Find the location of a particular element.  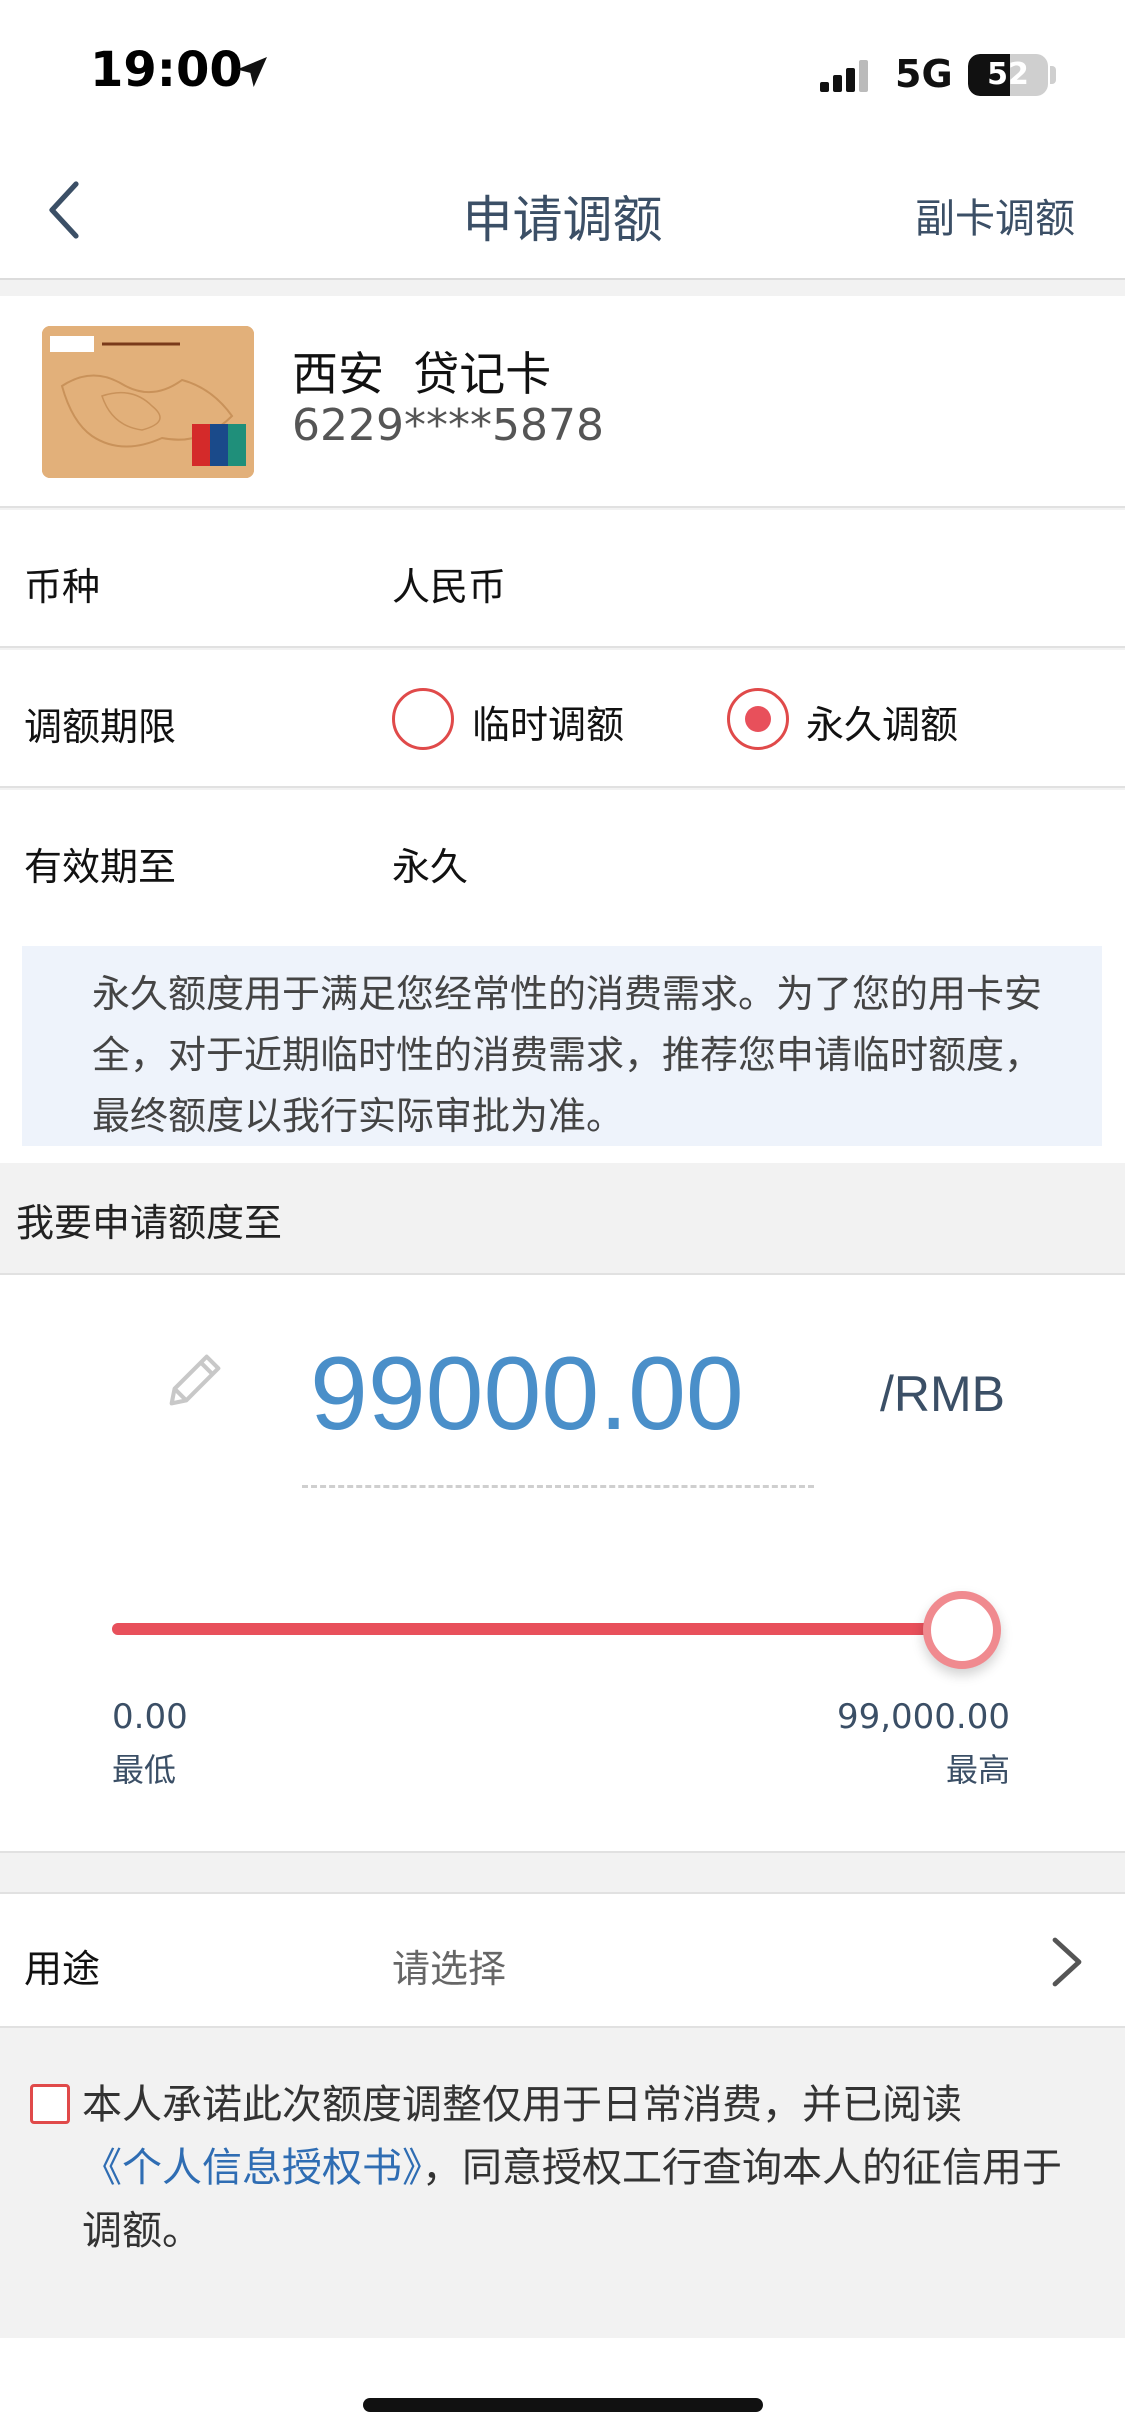

battery-level: 52 is located at coordinates (1008, 74).